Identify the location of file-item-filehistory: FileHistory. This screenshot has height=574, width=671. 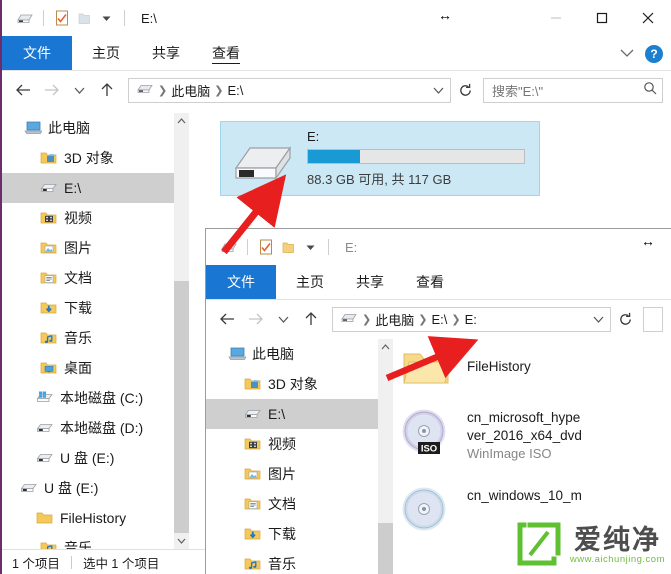
(465, 368).